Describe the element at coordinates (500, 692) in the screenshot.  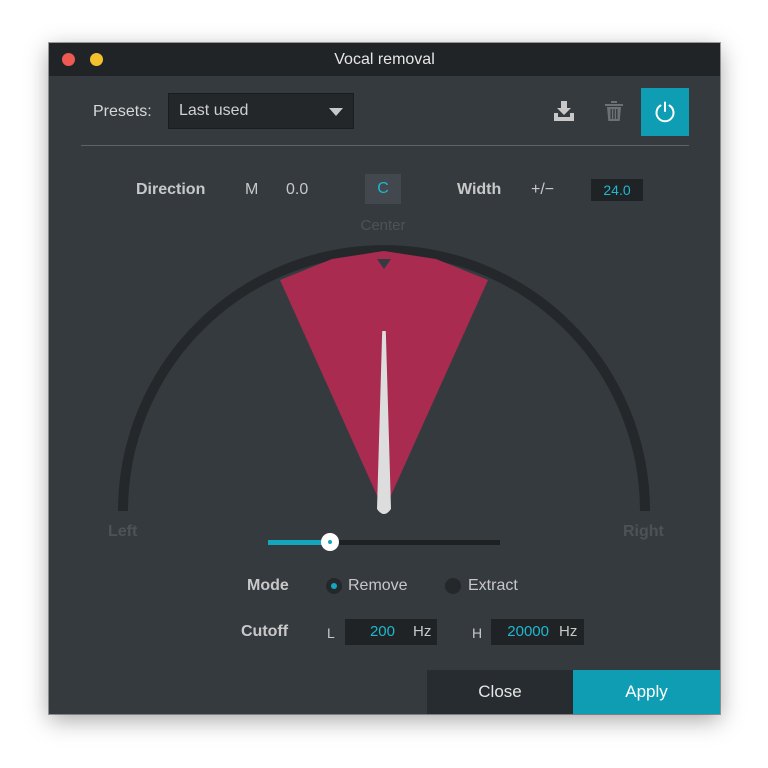
I see `close-button: Close` at that location.